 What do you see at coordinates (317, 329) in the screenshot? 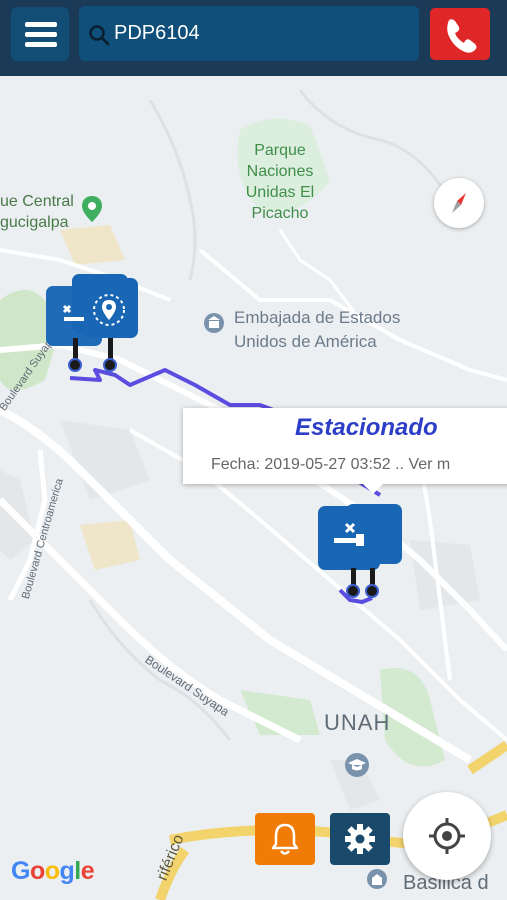
I see `map-label-embajada: Embajada de Estados Unidos de América` at bounding box center [317, 329].